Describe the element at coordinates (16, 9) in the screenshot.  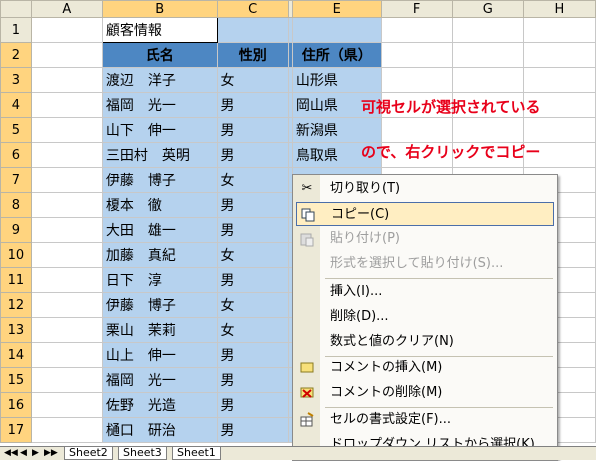
I see `select-all-corner` at that location.